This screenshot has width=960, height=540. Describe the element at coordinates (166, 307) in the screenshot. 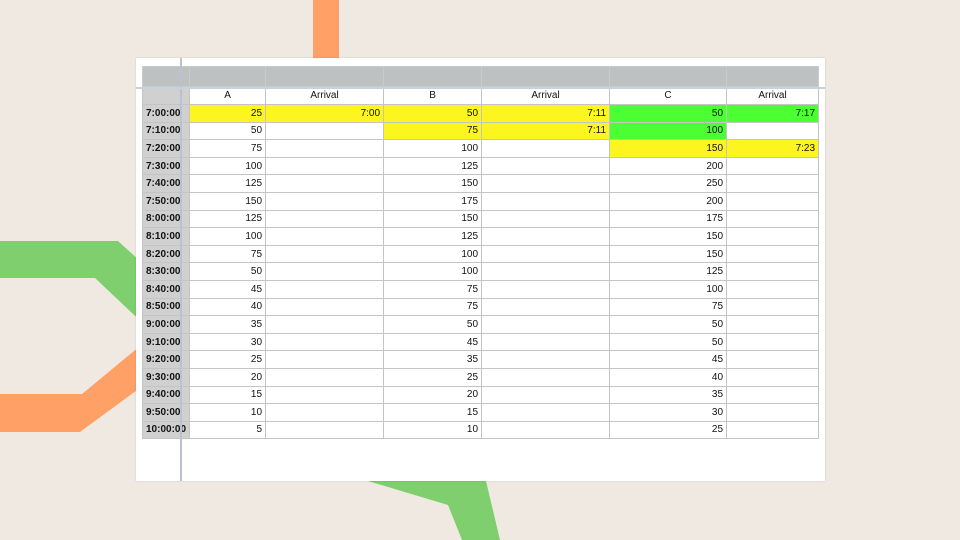

I see `row-header: 8:50:00` at that location.